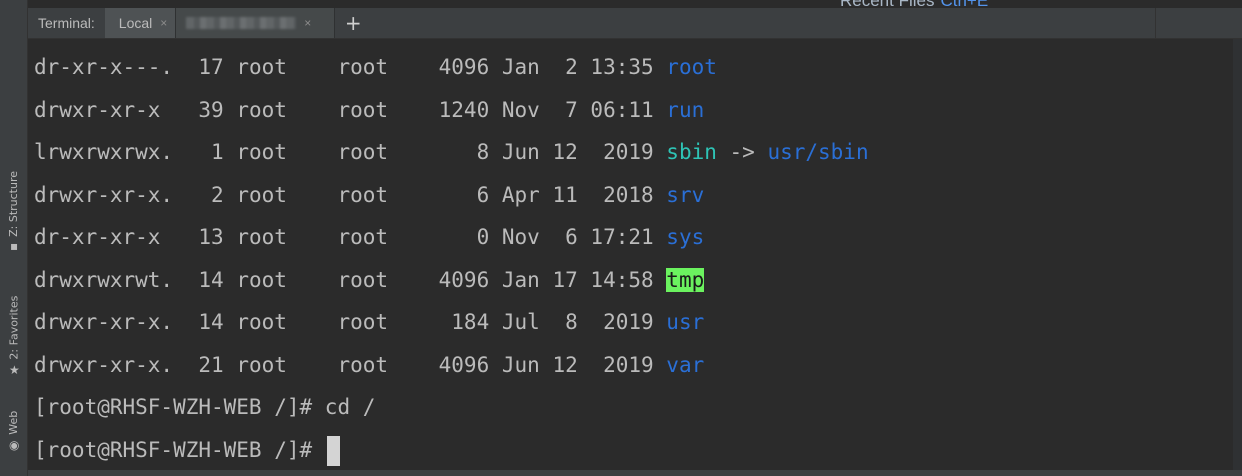 This screenshot has width=1242, height=476. Describe the element at coordinates (13, 369) in the screenshot. I see `star-icon: ★` at that location.